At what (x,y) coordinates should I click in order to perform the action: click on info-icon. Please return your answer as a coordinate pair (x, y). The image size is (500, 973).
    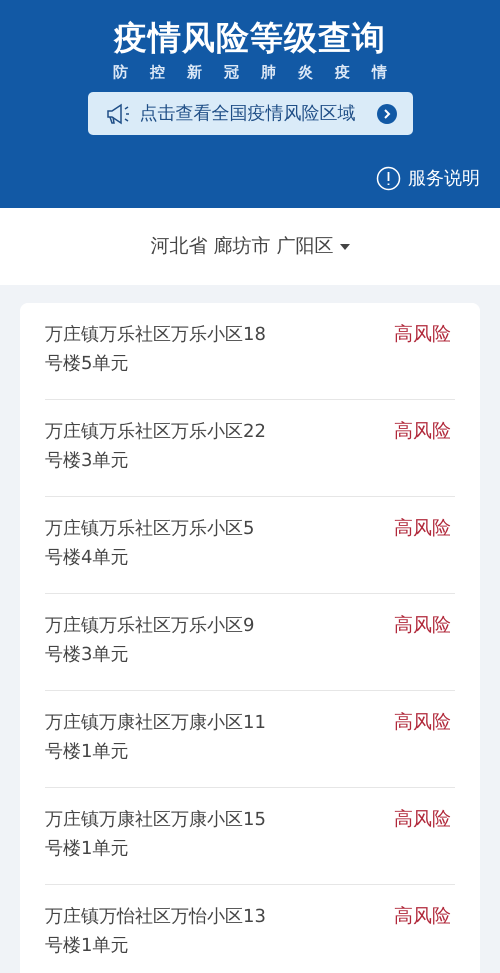
    Looking at the image, I should click on (388, 178).